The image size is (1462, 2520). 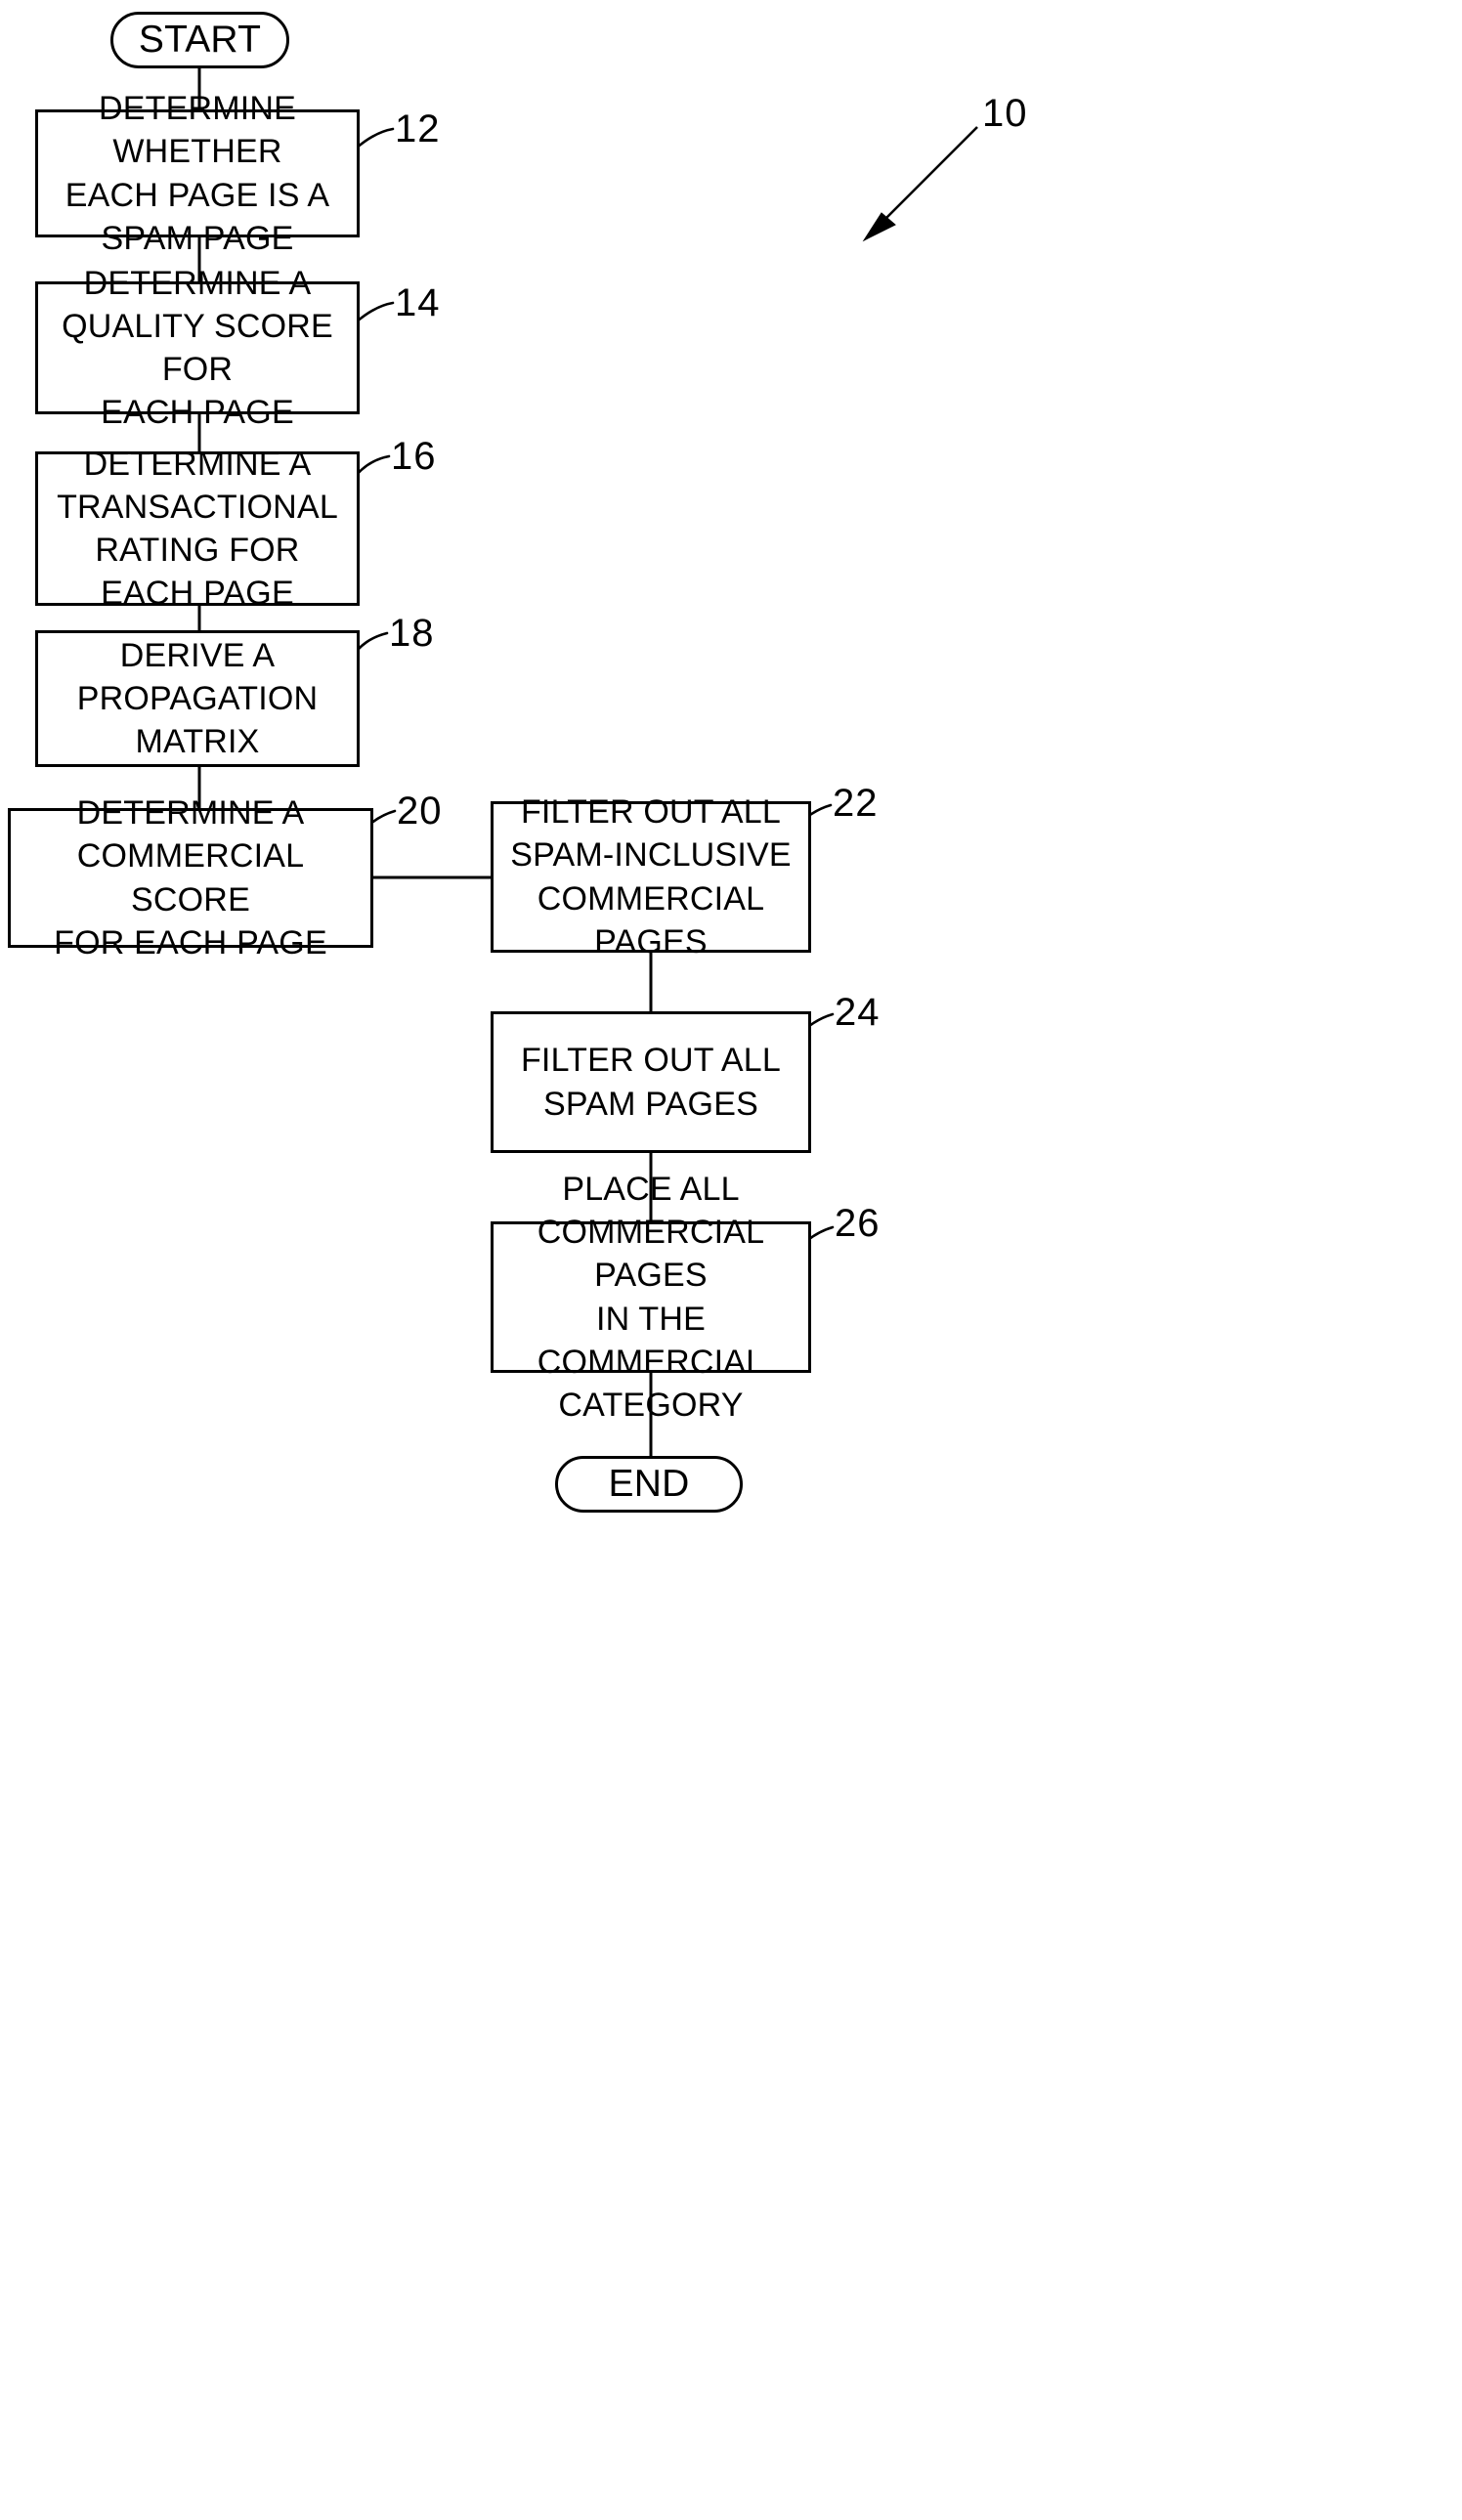 I want to click on node-filter-spam-pages: FILTER OUT ALL SPAM PAGES, so click(x=651, y=1082).